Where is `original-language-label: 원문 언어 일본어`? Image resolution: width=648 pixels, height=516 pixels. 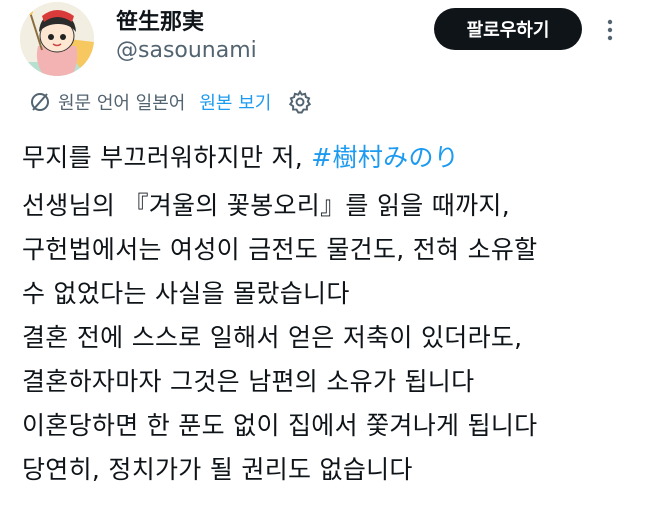
original-language-label: 원문 언어 일본어 is located at coordinates (122, 103).